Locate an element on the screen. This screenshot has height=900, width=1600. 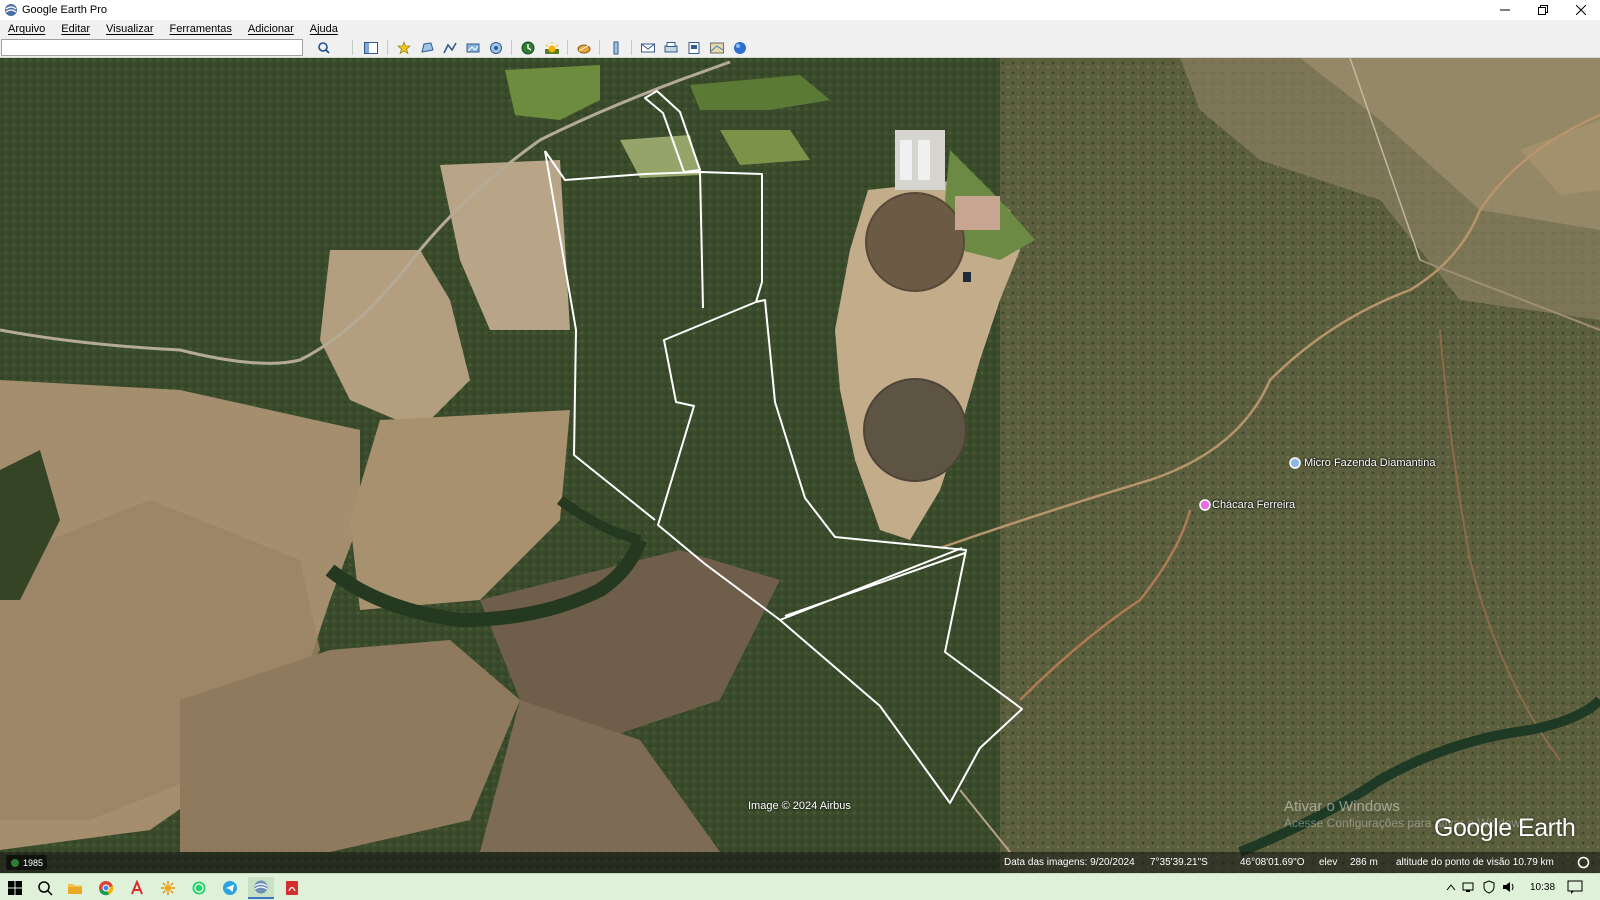
polygon-icon is located at coordinates (427, 47).